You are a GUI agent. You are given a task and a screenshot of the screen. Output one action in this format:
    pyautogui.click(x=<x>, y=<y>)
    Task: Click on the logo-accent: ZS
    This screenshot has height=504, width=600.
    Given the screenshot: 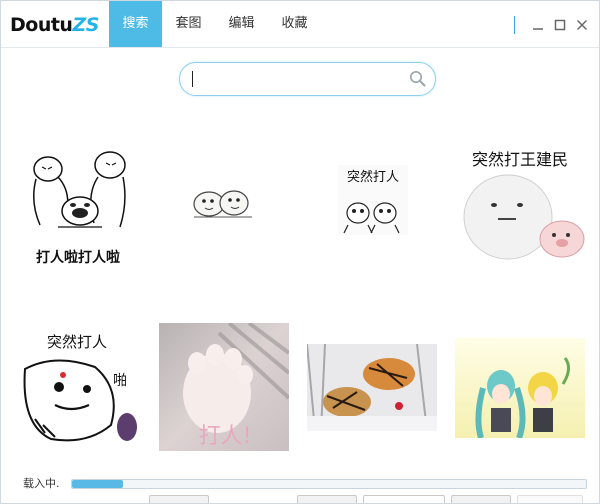 What is the action you would take?
    pyautogui.click(x=85, y=25)
    